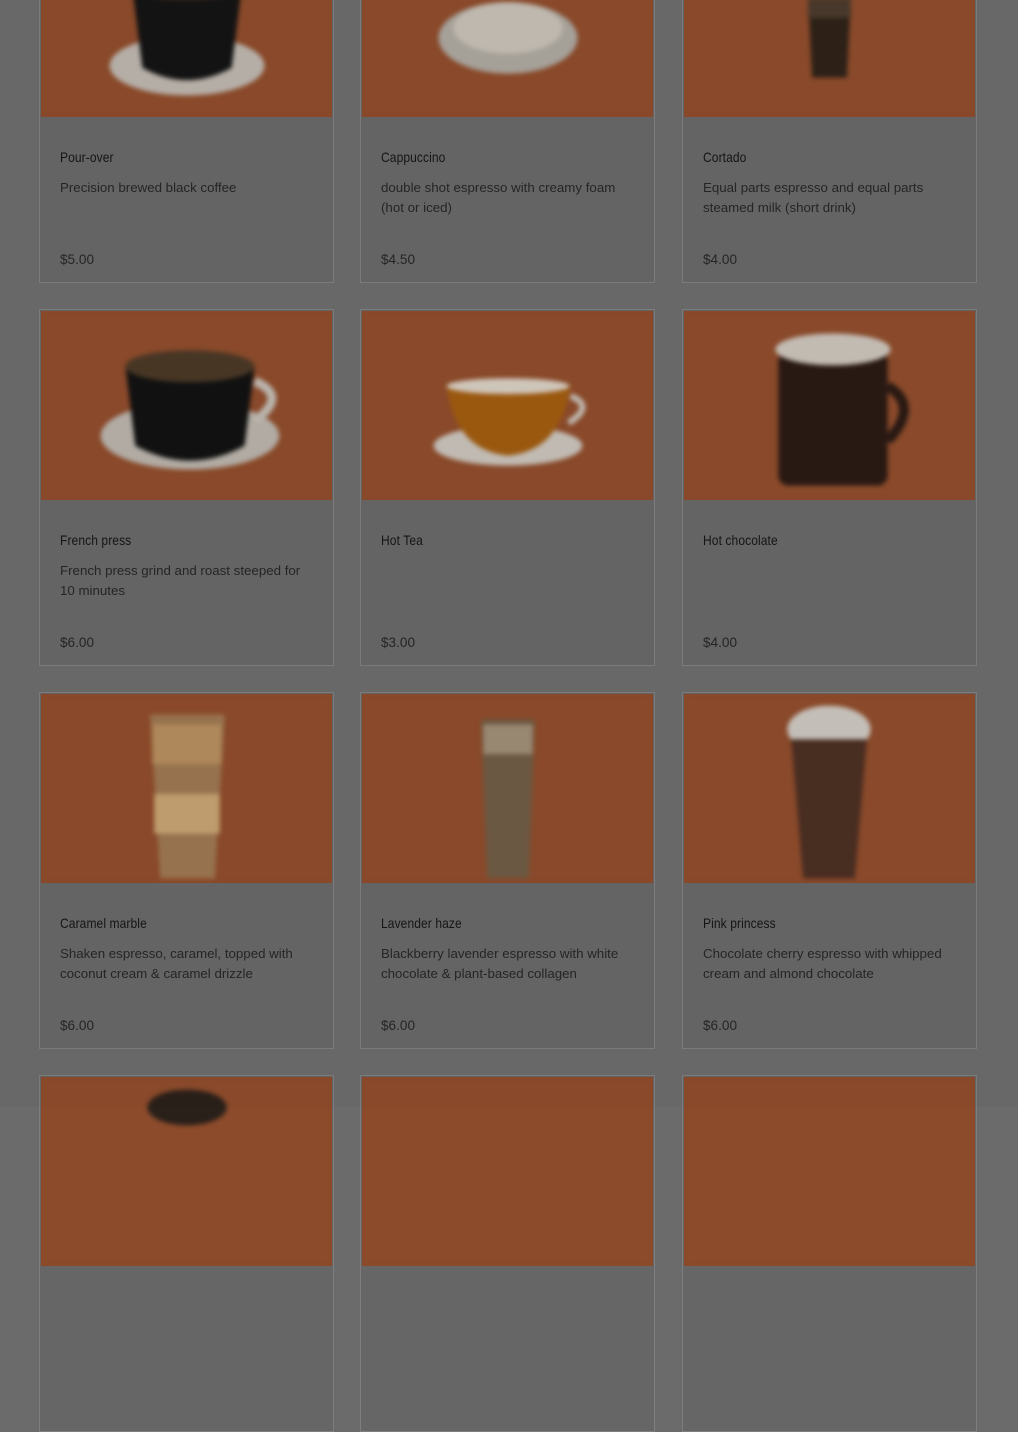 The image size is (1018, 1432). I want to click on item-name: Pour-over, so click(169, 157).